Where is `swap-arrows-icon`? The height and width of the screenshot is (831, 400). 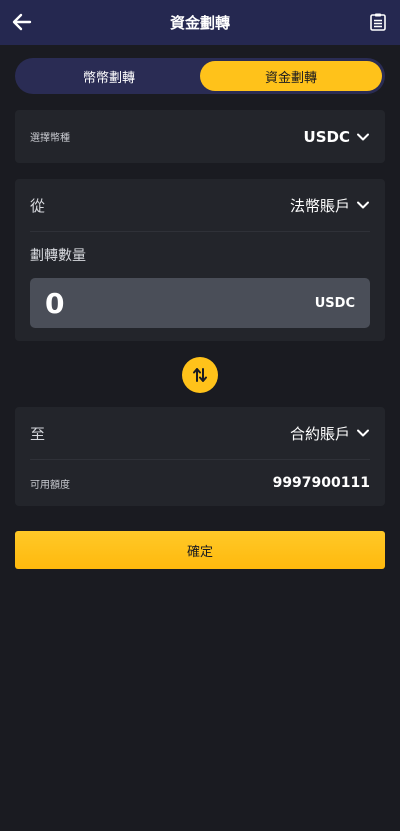
swap-arrows-icon is located at coordinates (200, 375).